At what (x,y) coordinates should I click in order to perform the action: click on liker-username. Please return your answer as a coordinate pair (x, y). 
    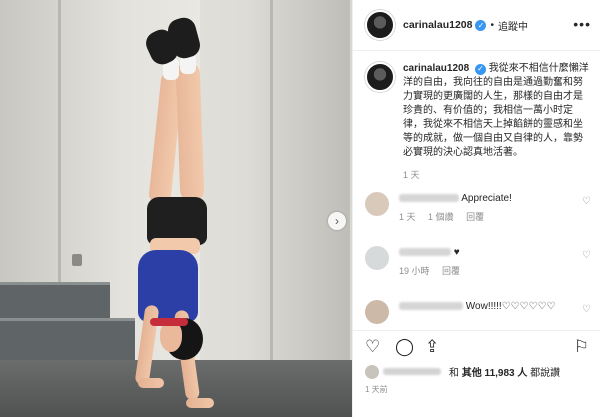
    Looking at the image, I should click on (412, 371).